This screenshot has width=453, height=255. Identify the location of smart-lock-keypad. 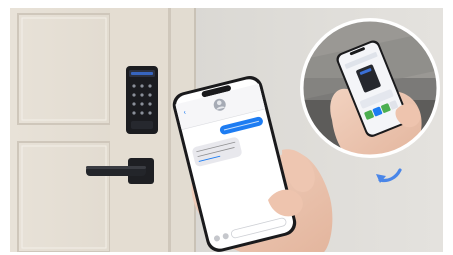
(142, 100).